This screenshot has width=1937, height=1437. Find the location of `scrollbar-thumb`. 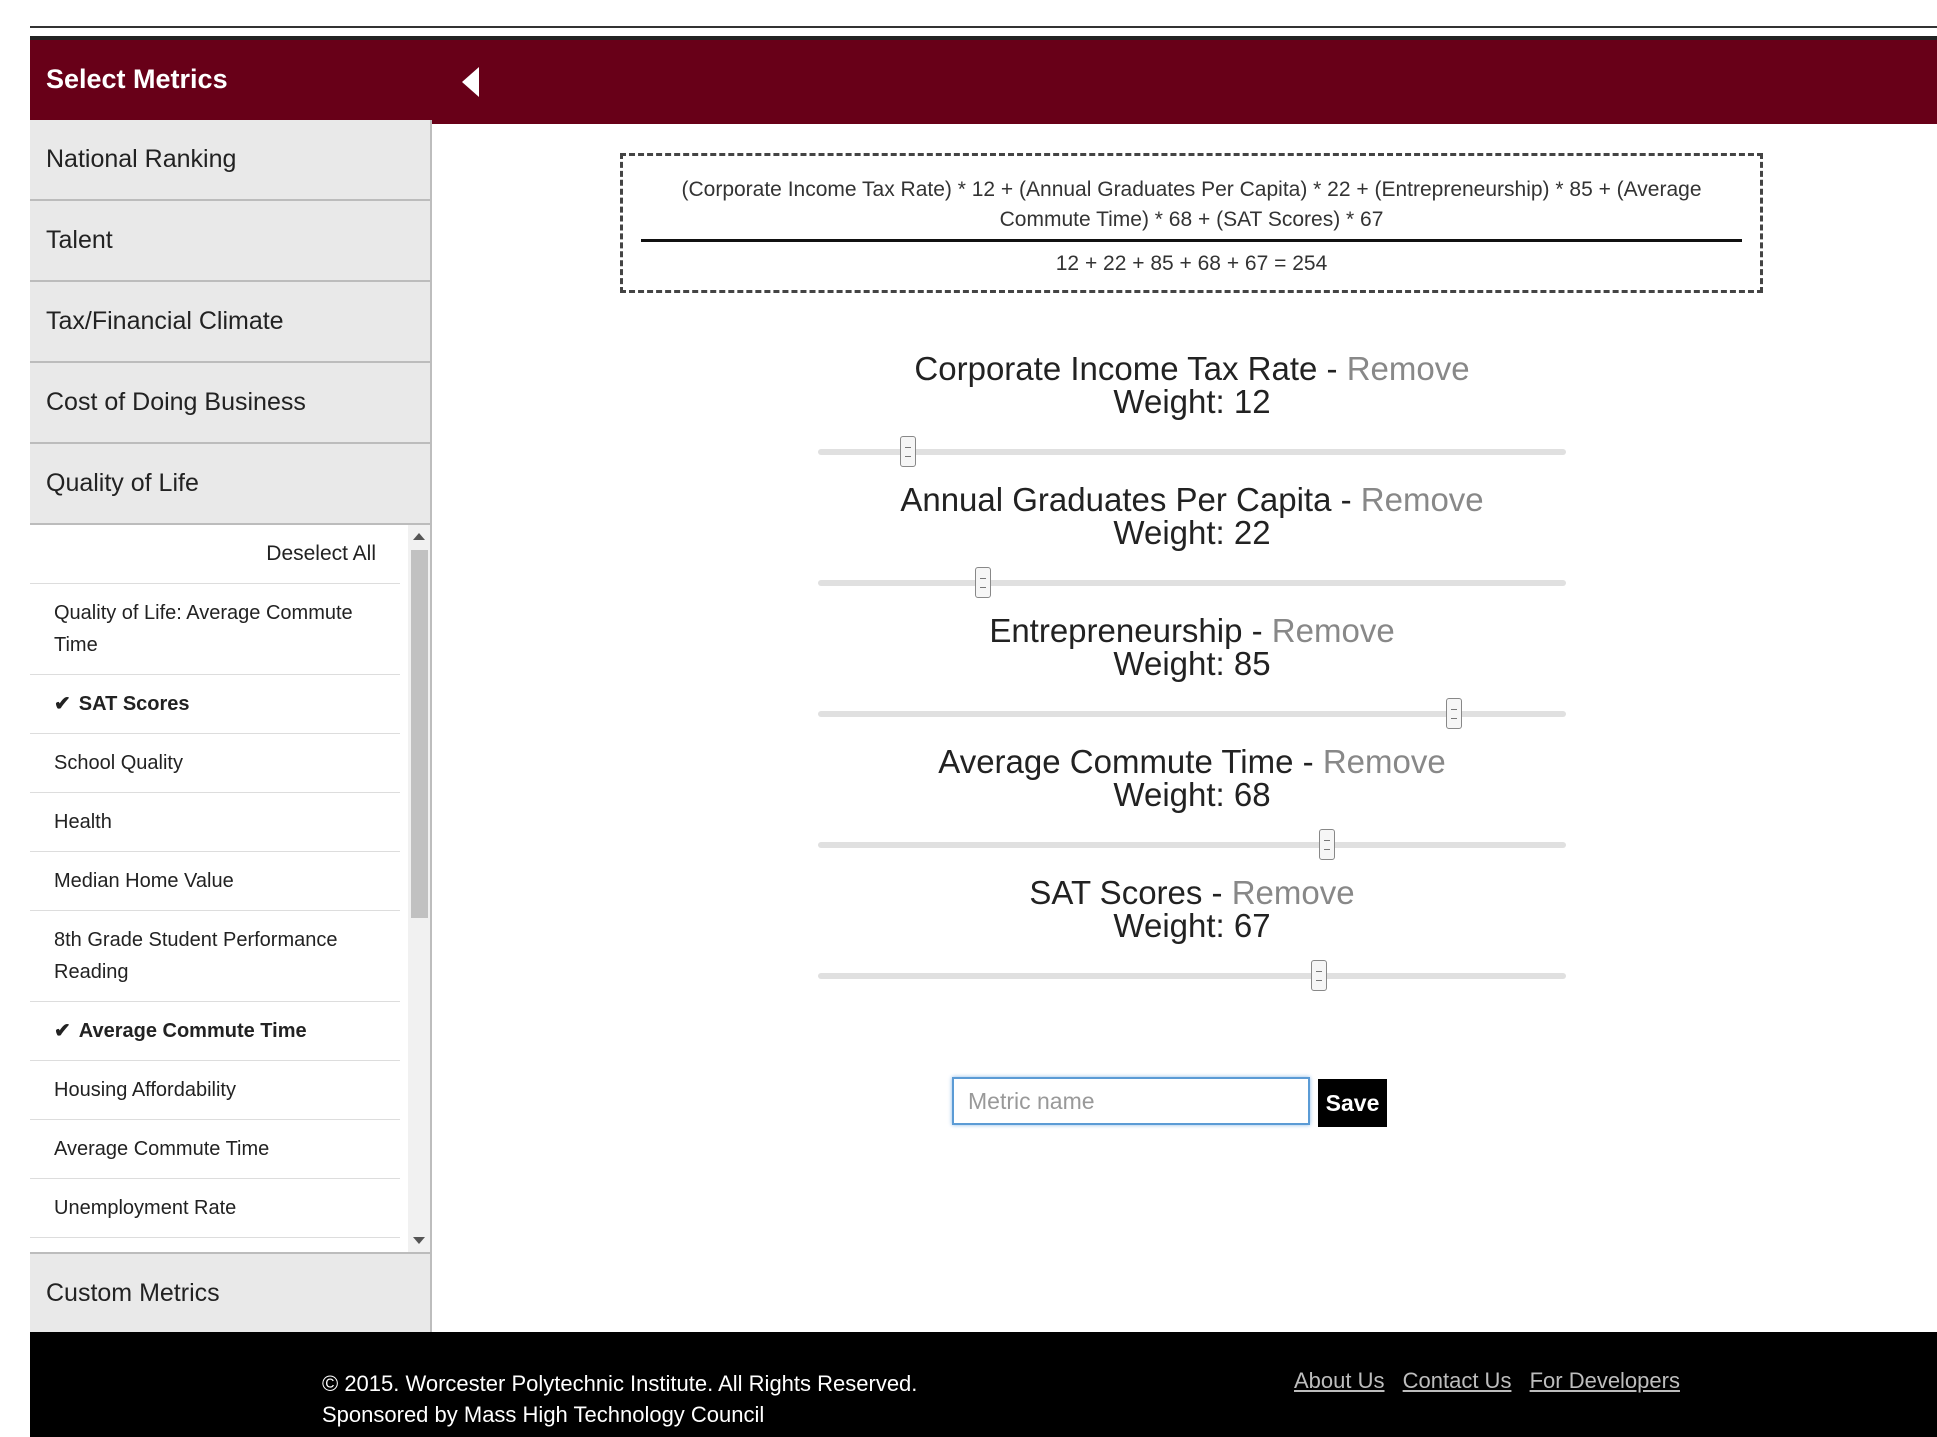

scrollbar-thumb is located at coordinates (419, 734).